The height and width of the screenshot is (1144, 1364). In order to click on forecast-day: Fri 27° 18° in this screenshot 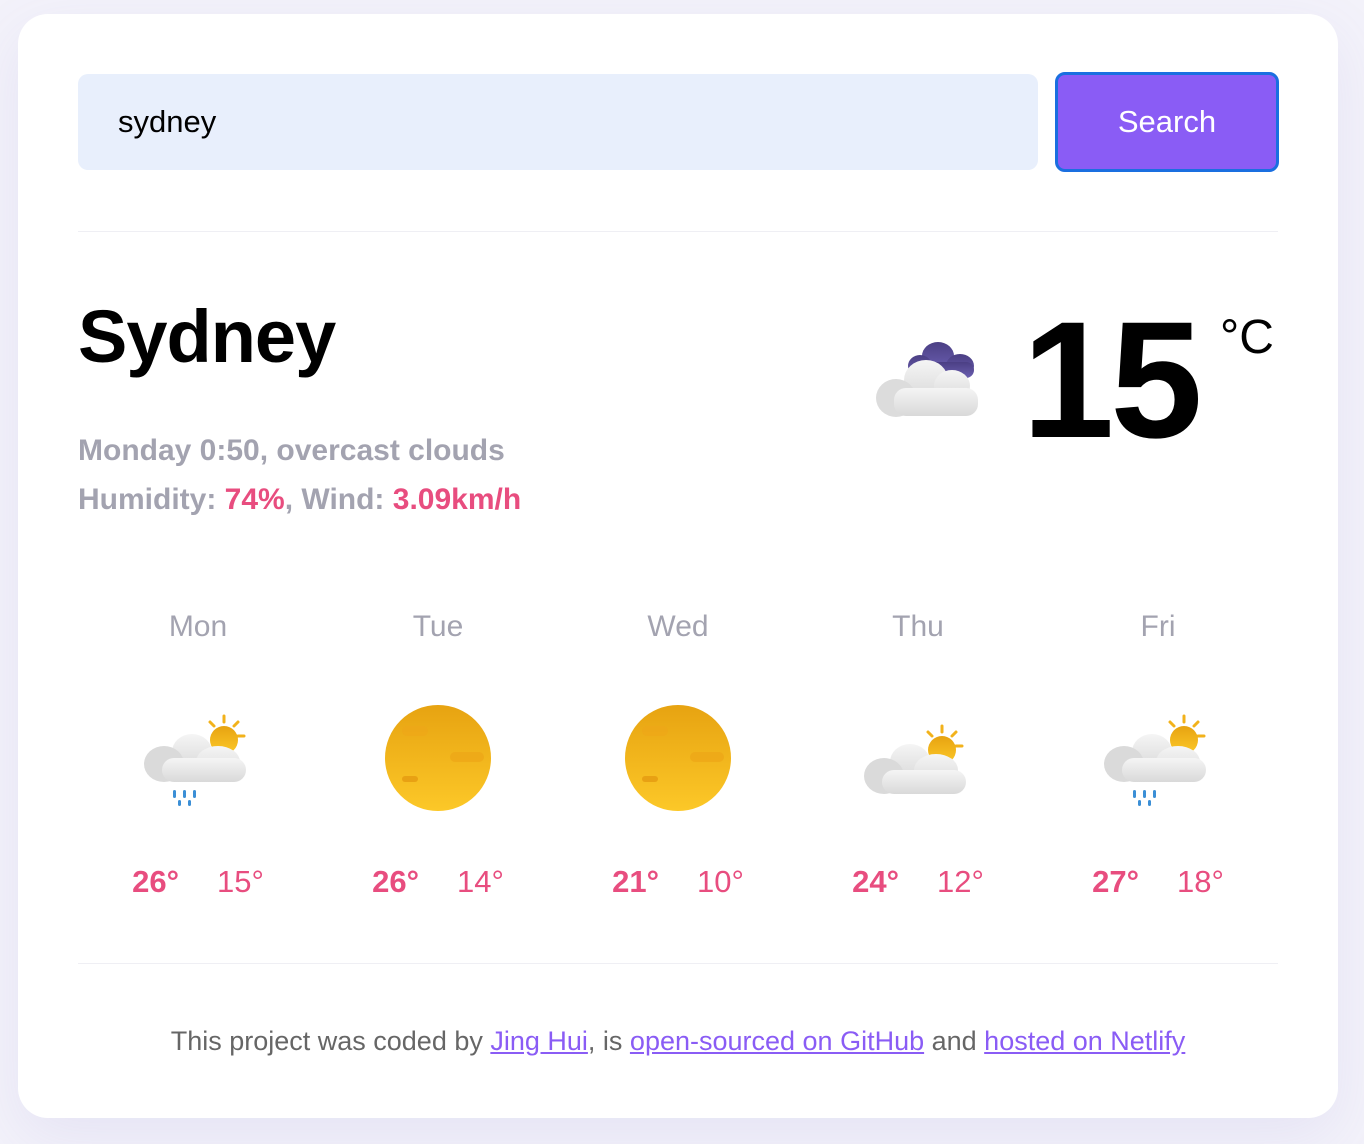, I will do `click(1158, 760)`.